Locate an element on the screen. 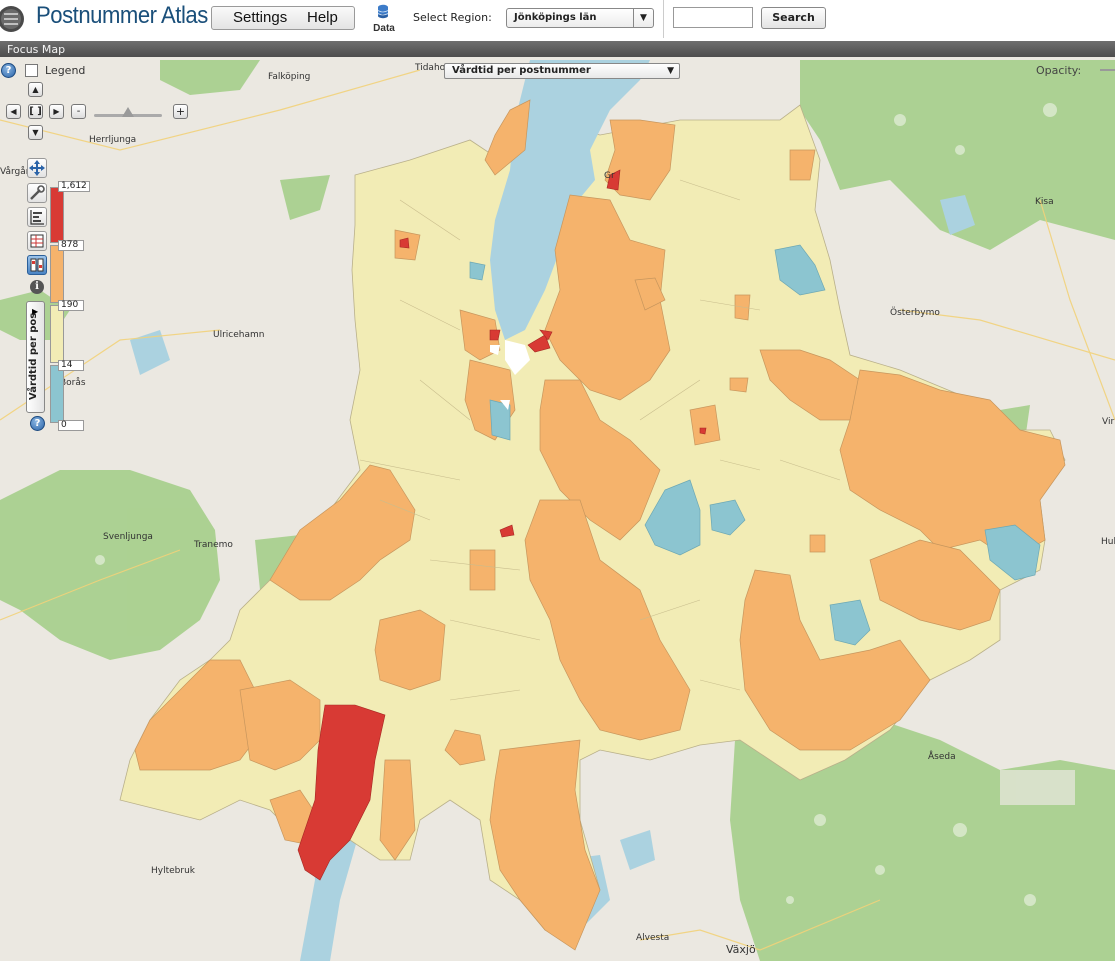 The image size is (1115, 961). settings-menu: Settings is located at coordinates (260, 17).